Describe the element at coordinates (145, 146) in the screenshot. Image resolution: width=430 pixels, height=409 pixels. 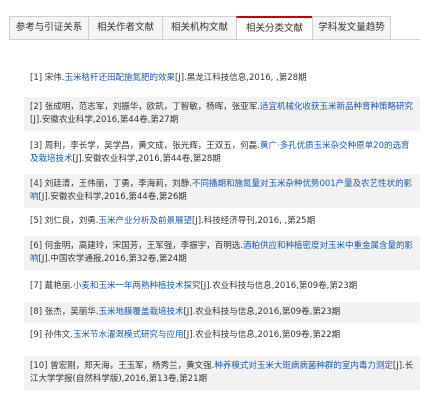
I see `item-authors: [3] 周利，李长学，吴学昌，黄文成，张光辉，王双五，何磊.` at that location.